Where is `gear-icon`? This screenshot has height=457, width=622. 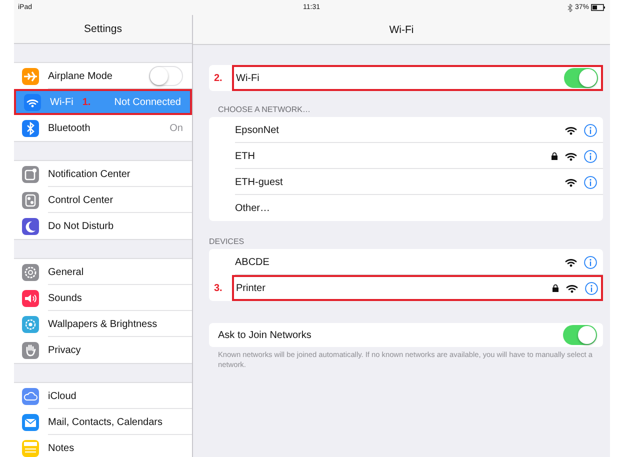
gear-icon is located at coordinates (30, 272).